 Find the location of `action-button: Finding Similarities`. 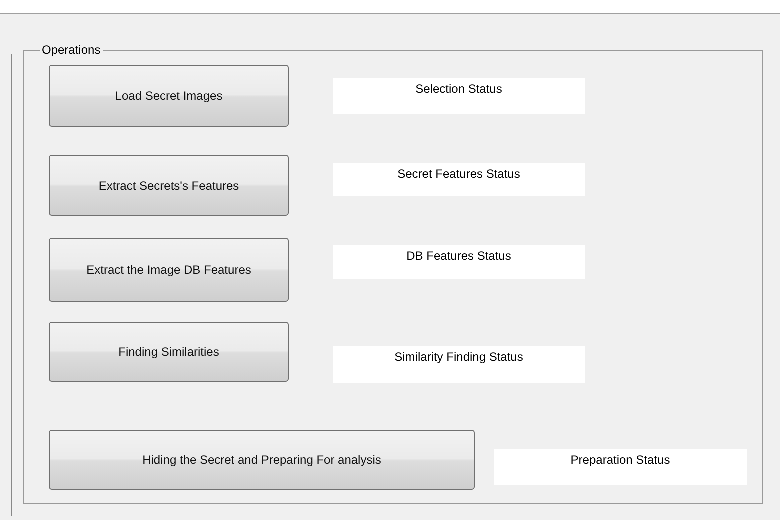

action-button: Finding Similarities is located at coordinates (169, 352).